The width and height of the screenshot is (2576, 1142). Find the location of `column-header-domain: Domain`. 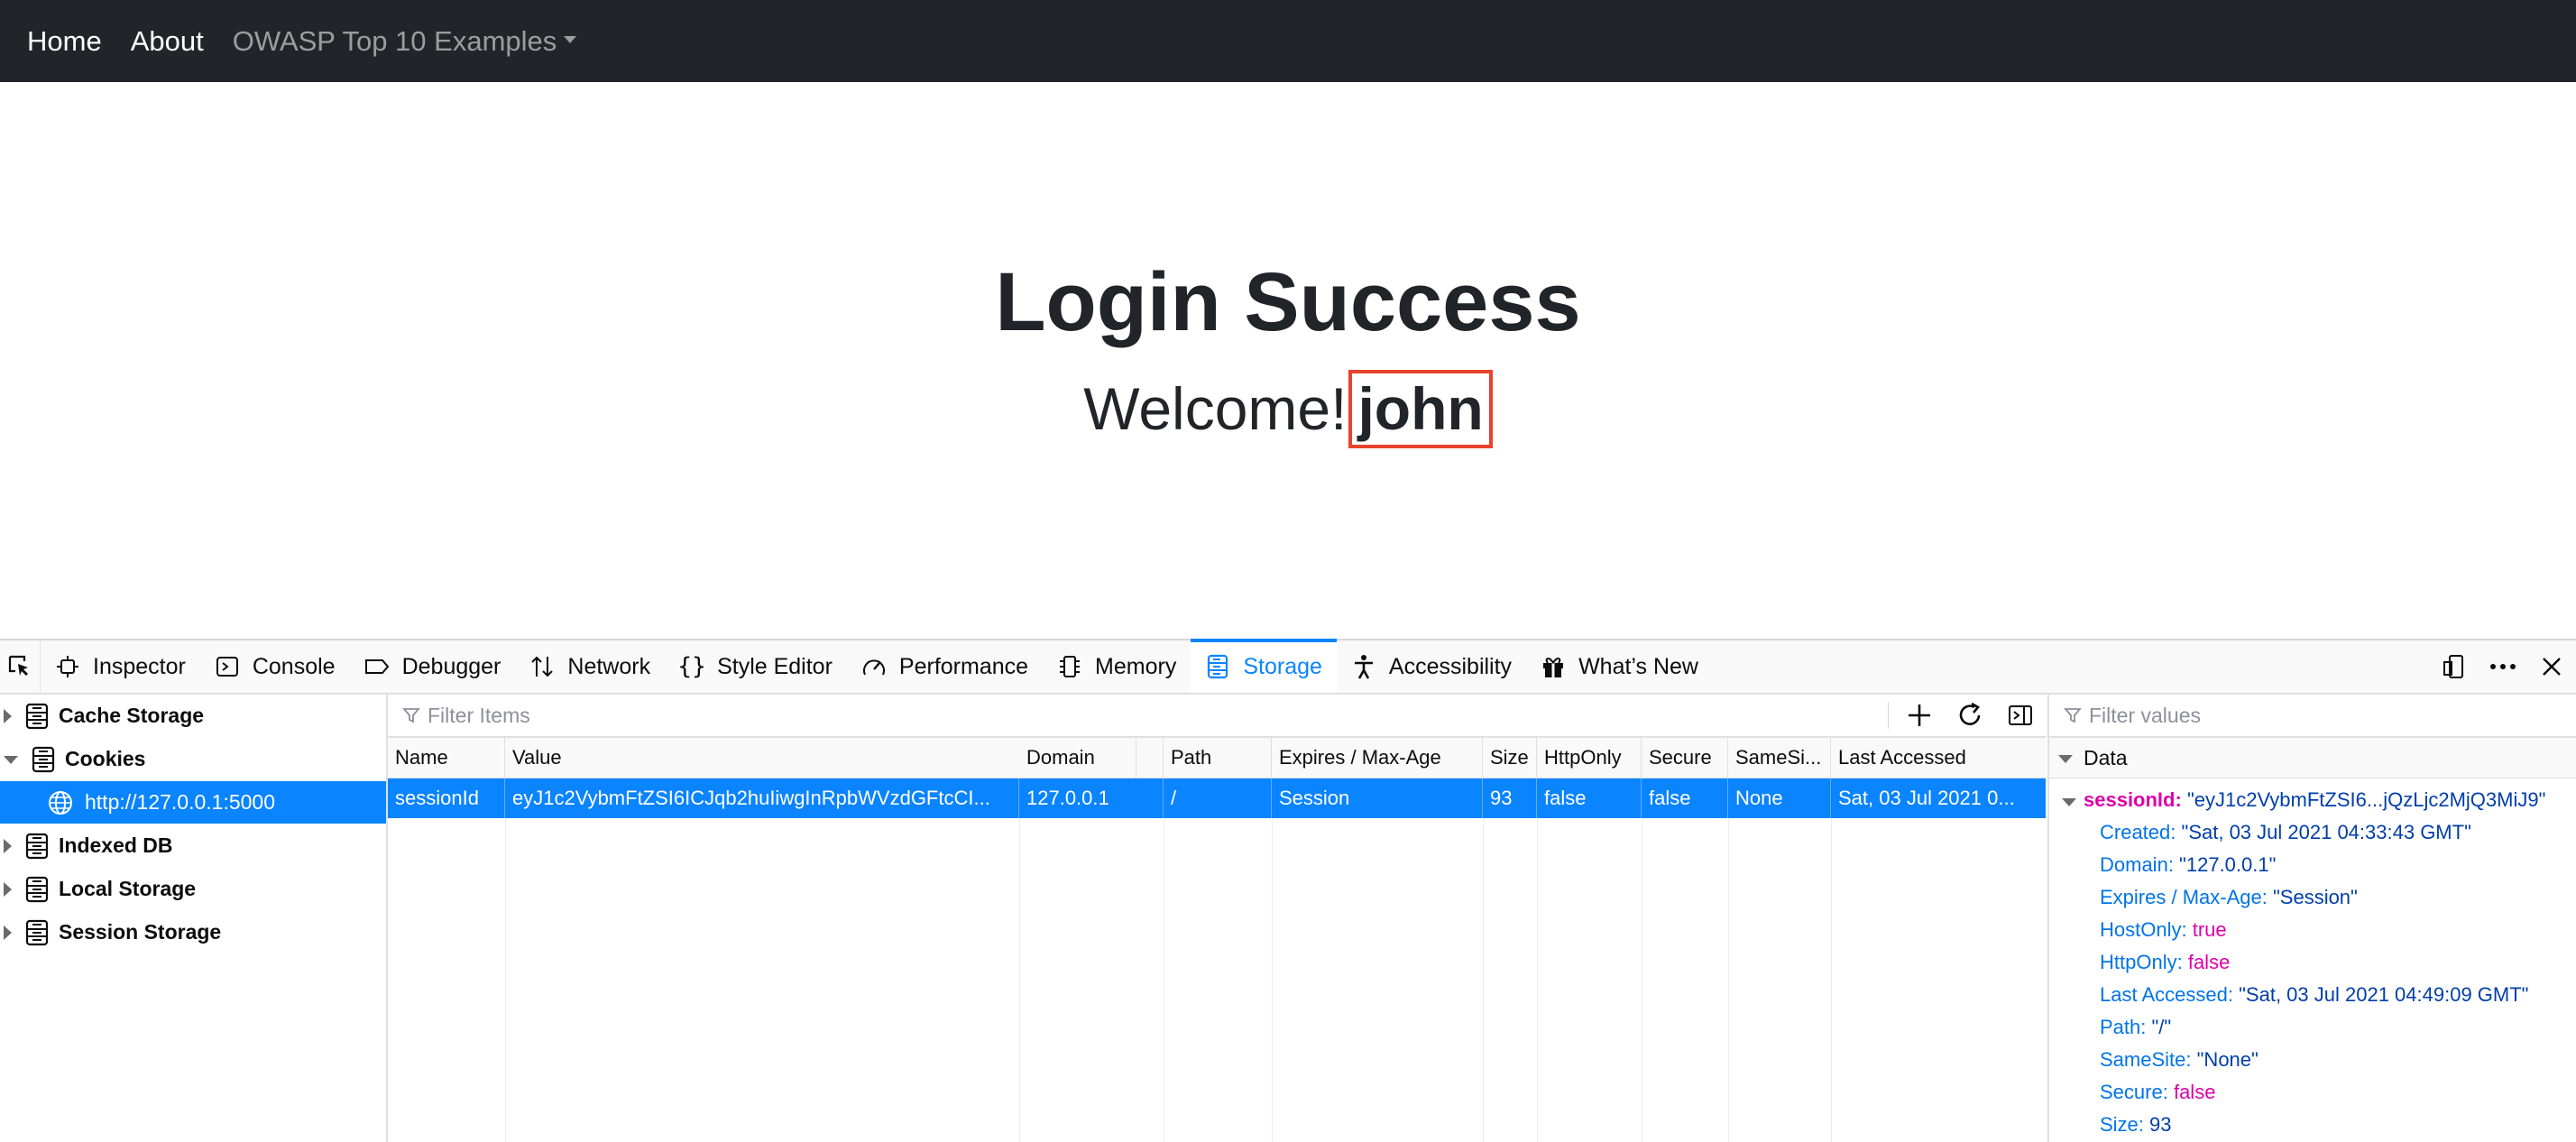

column-header-domain: Domain is located at coordinates (1092, 758).